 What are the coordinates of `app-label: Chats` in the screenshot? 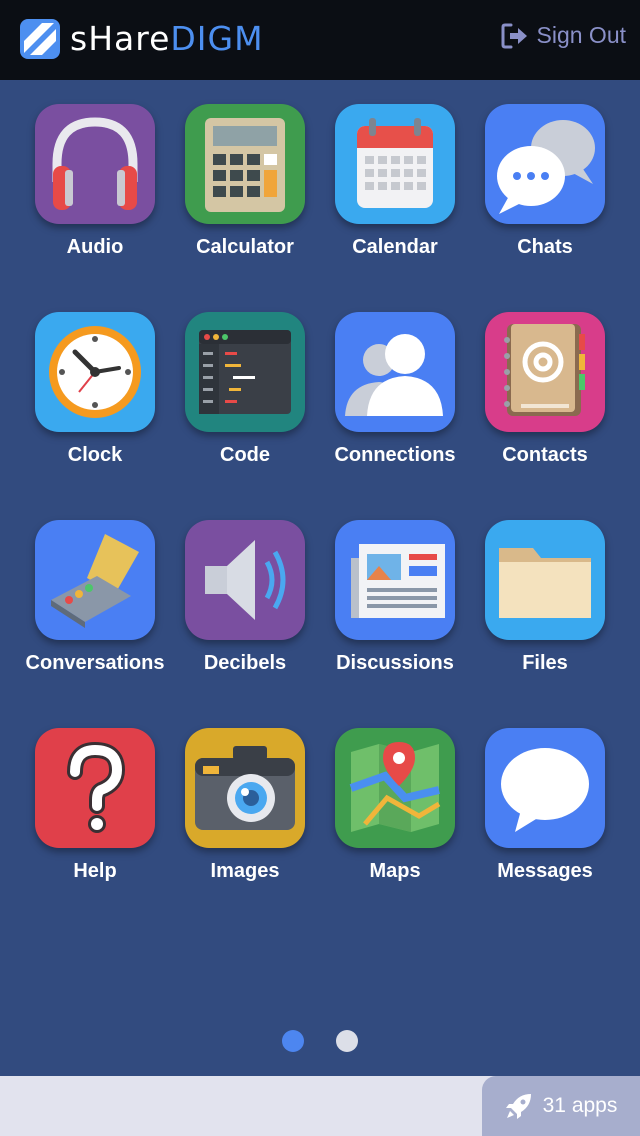 It's located at (545, 247).